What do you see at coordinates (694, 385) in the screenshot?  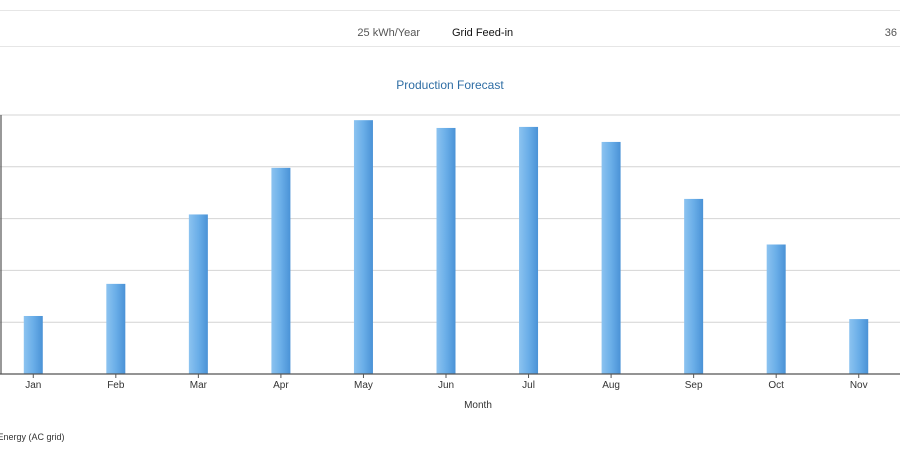 I see `x-tick-label: Sep` at bounding box center [694, 385].